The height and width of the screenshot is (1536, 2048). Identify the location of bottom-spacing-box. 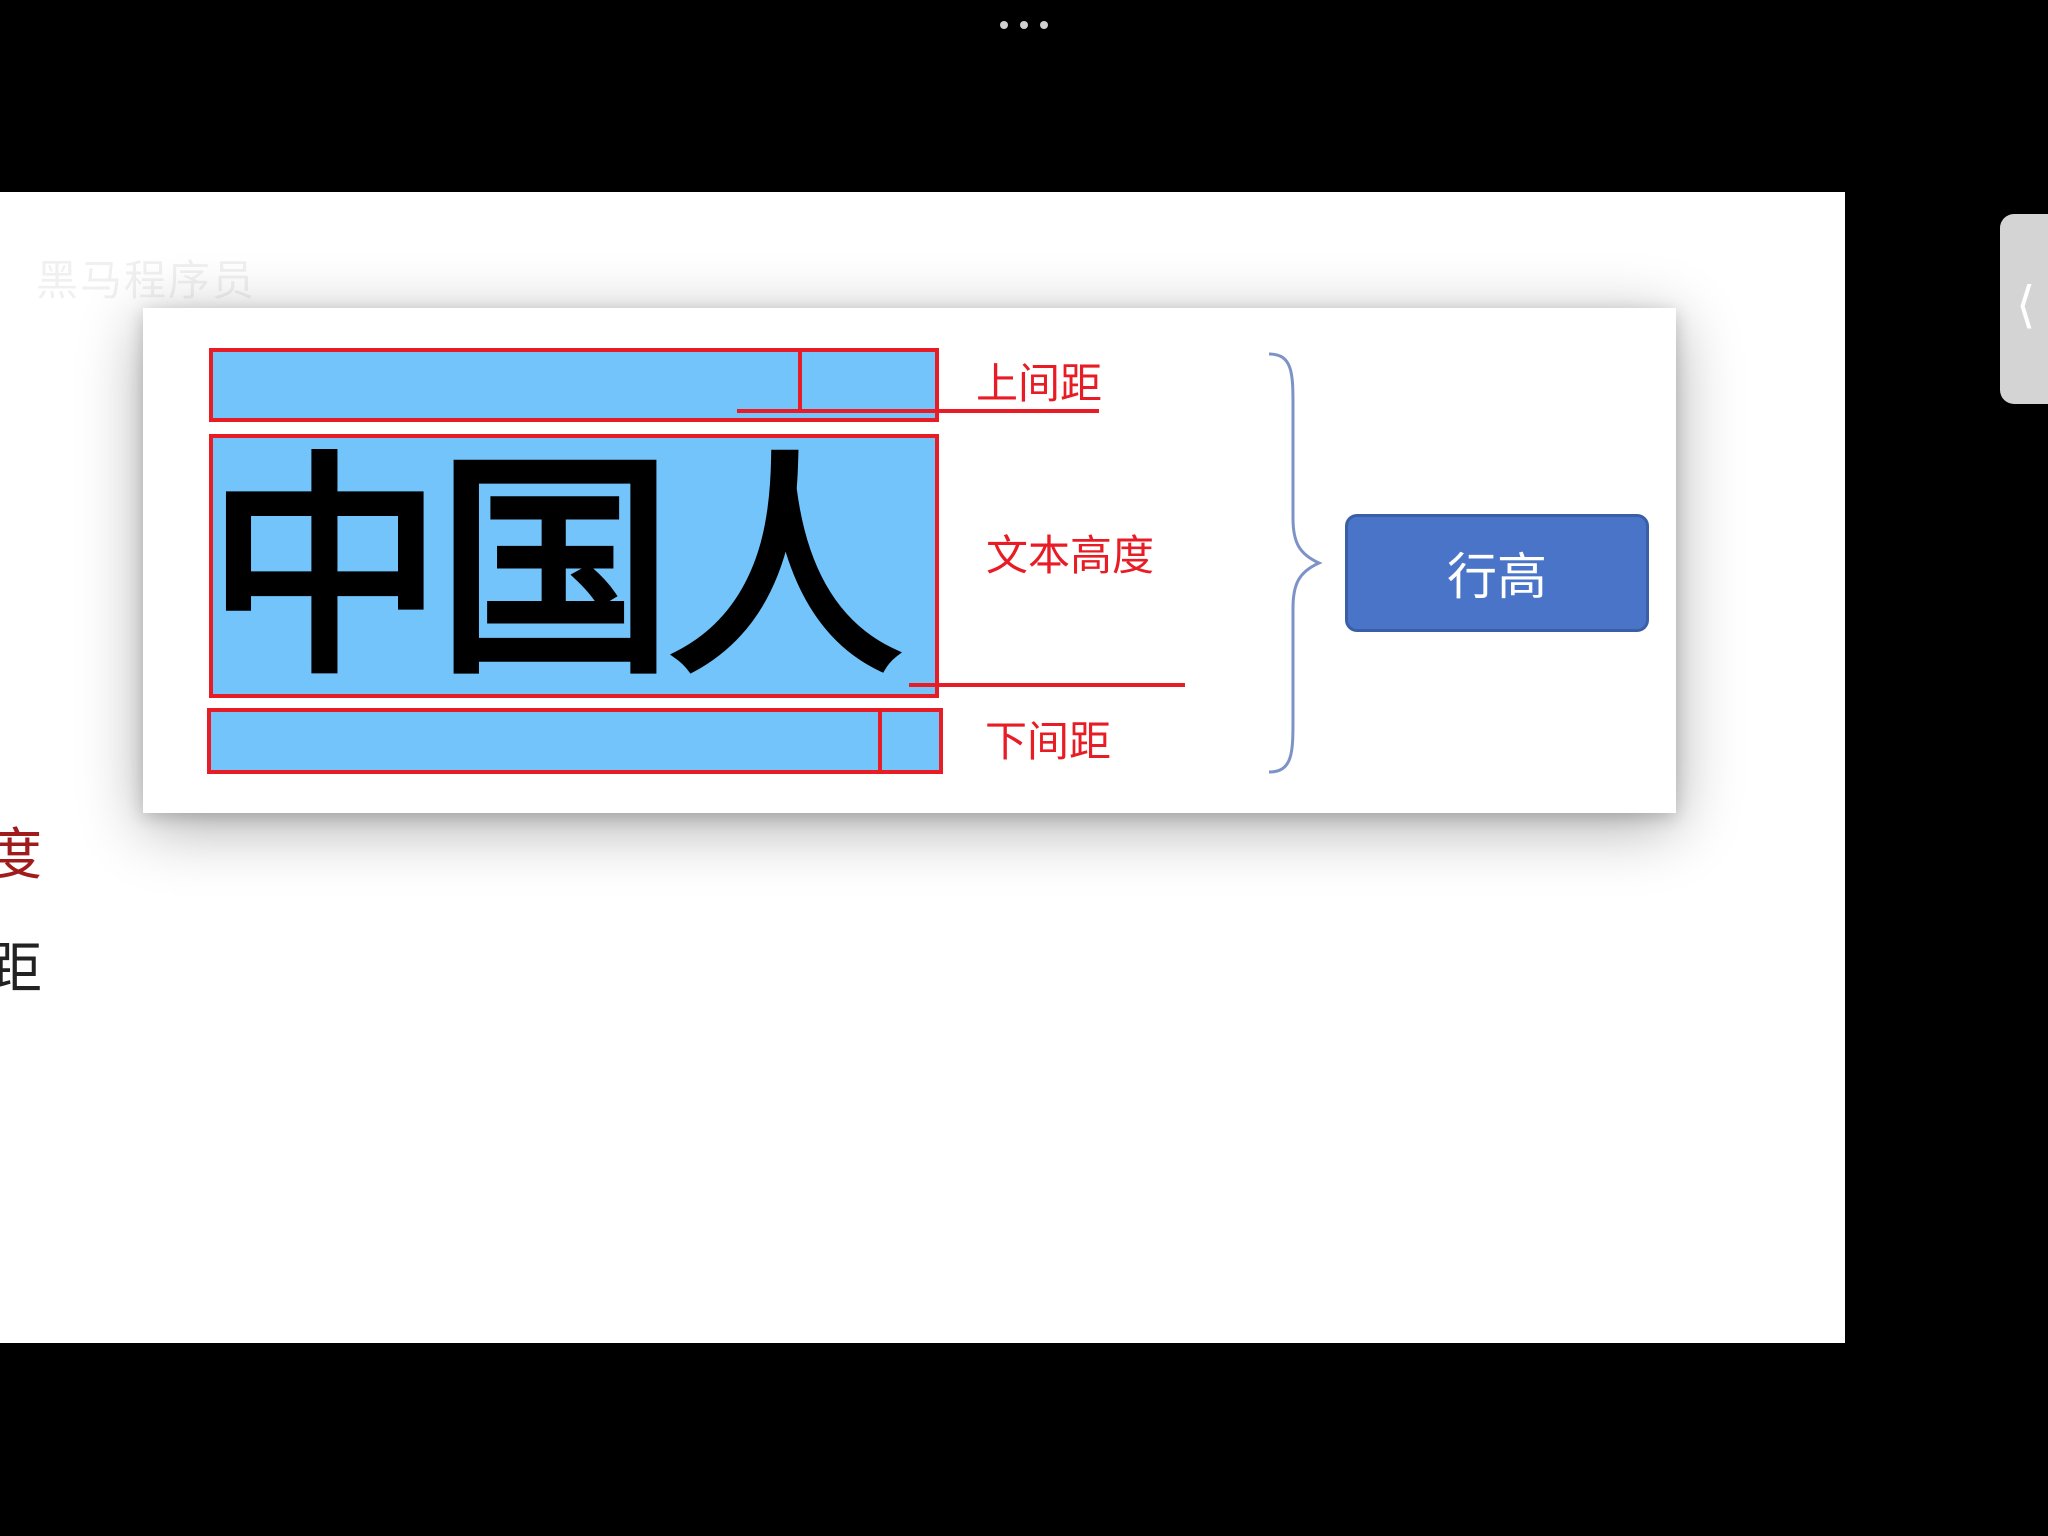
(575, 741).